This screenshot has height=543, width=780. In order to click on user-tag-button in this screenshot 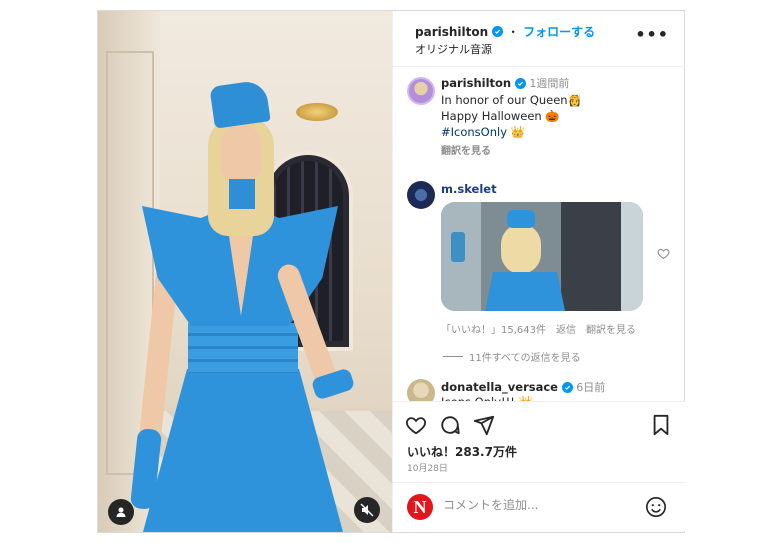, I will do `click(121, 512)`.